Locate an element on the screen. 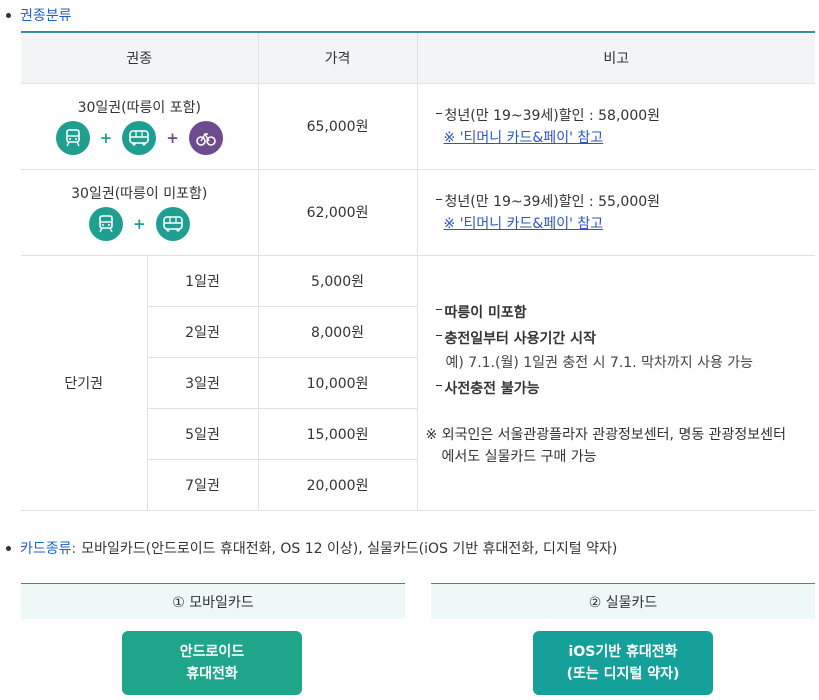  physical-card-section: ② 실물카드 is located at coordinates (623, 601).